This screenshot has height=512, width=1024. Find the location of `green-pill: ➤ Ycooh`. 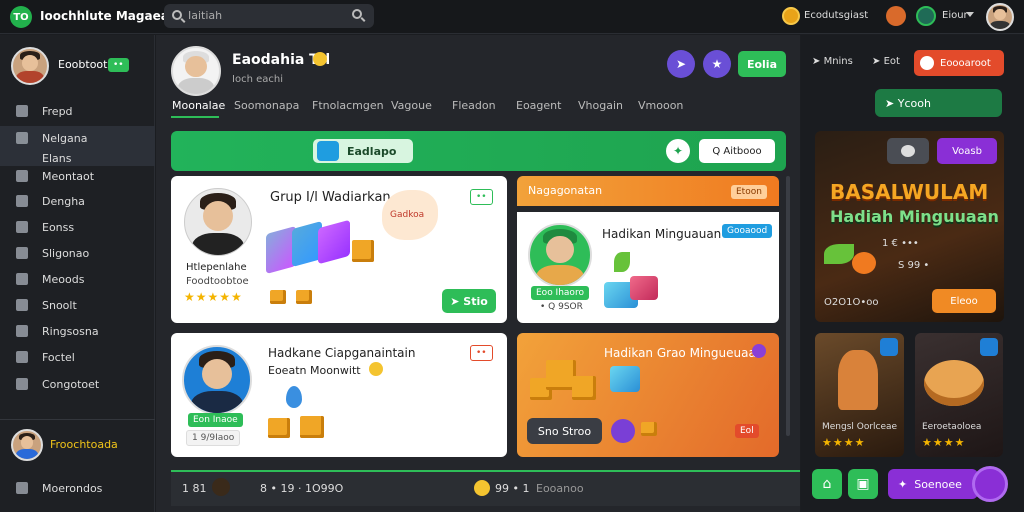

green-pill: ➤ Ycooh is located at coordinates (938, 103).